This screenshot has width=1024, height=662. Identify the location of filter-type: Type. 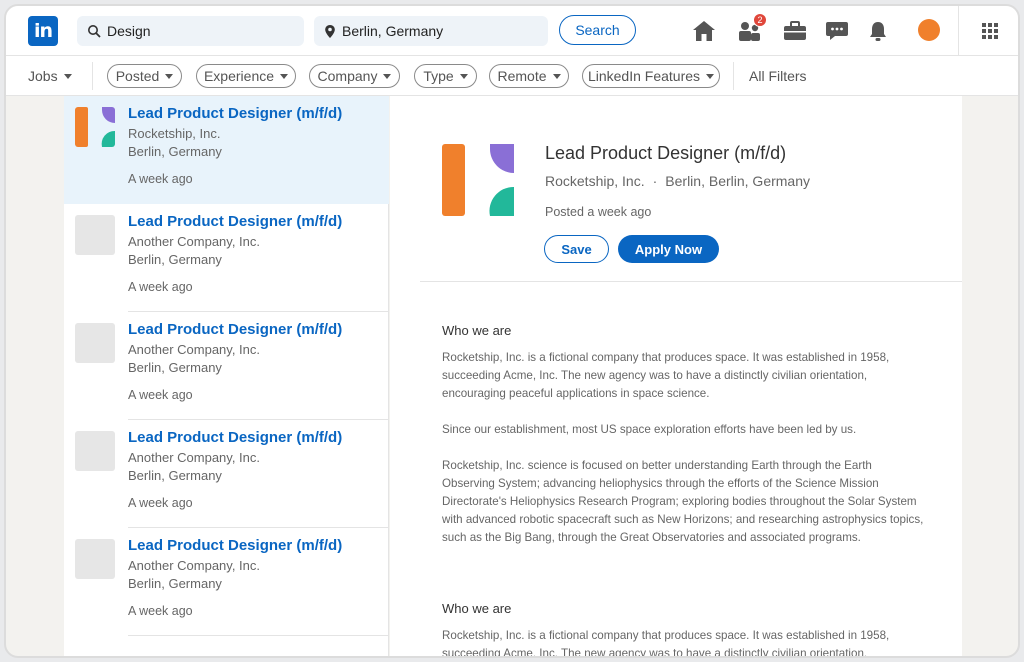
(445, 76).